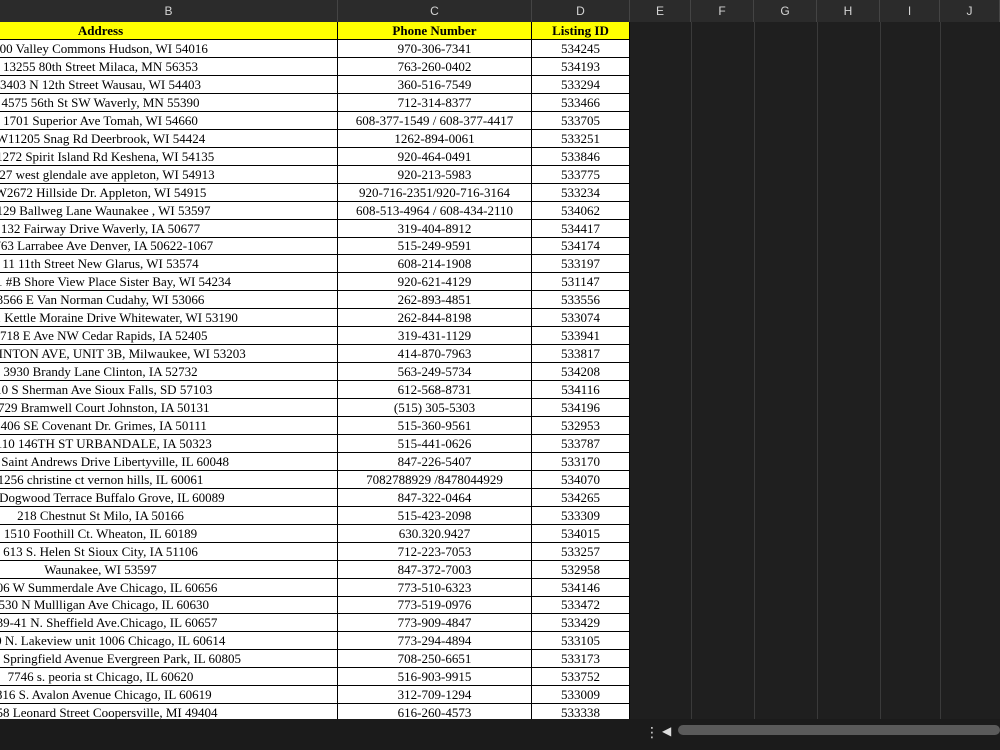 This screenshot has height=750, width=1000. What do you see at coordinates (435, 479) in the screenshot?
I see `phone-cell: 7082788929 /8478044929` at bounding box center [435, 479].